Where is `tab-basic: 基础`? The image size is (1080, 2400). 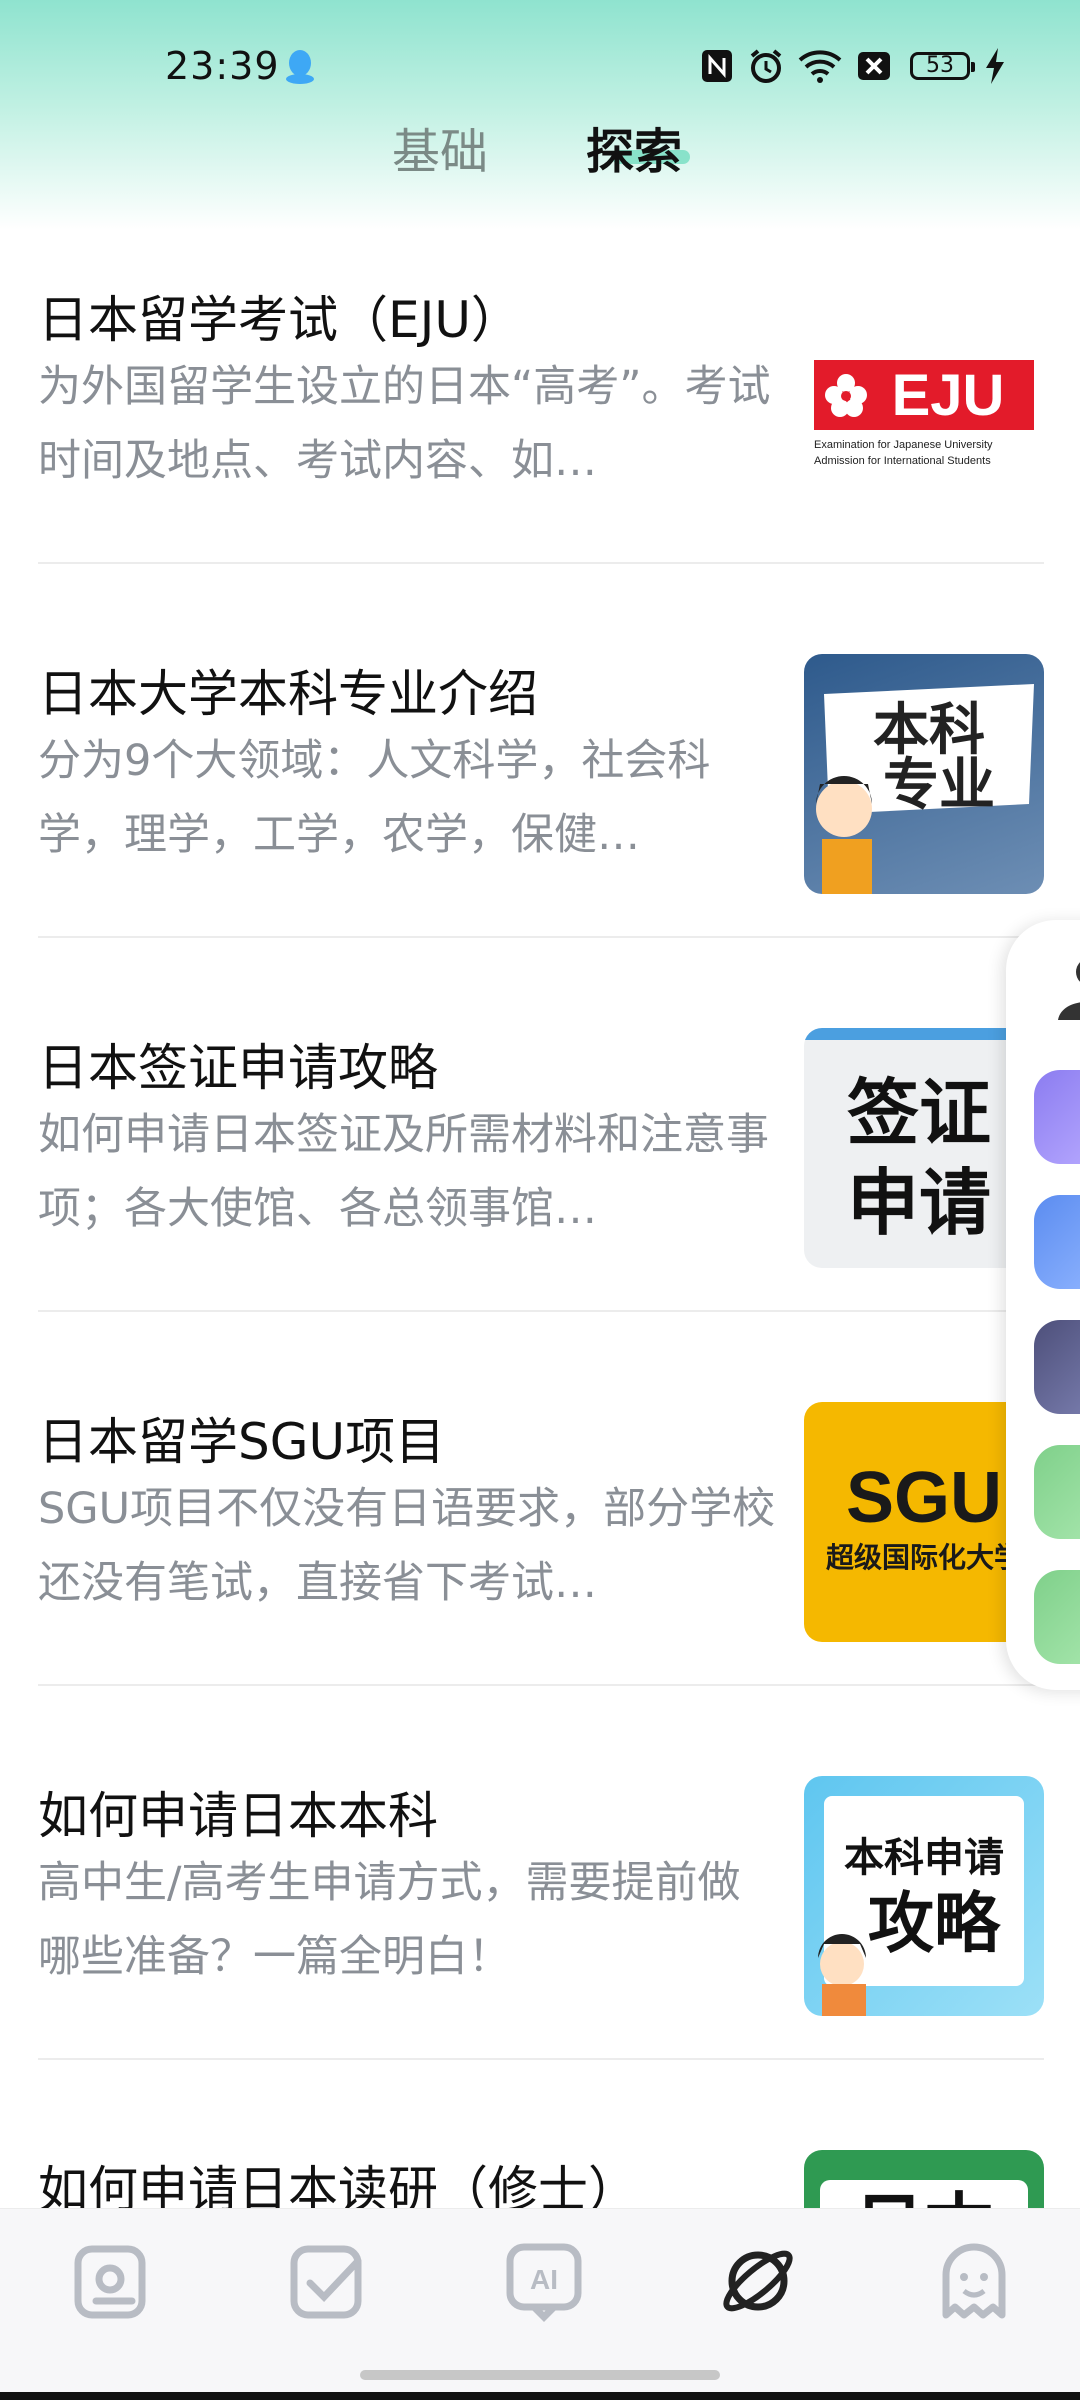
tab-basic: 基础 is located at coordinates (440, 147).